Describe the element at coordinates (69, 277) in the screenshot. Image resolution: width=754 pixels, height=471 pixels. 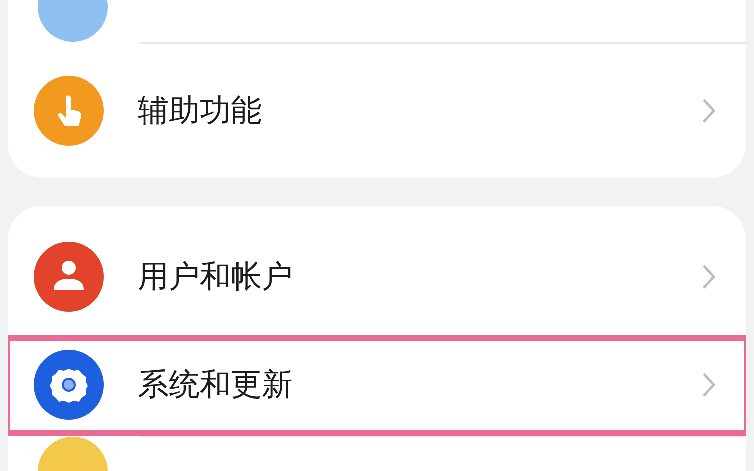
I see `user-icon` at that location.